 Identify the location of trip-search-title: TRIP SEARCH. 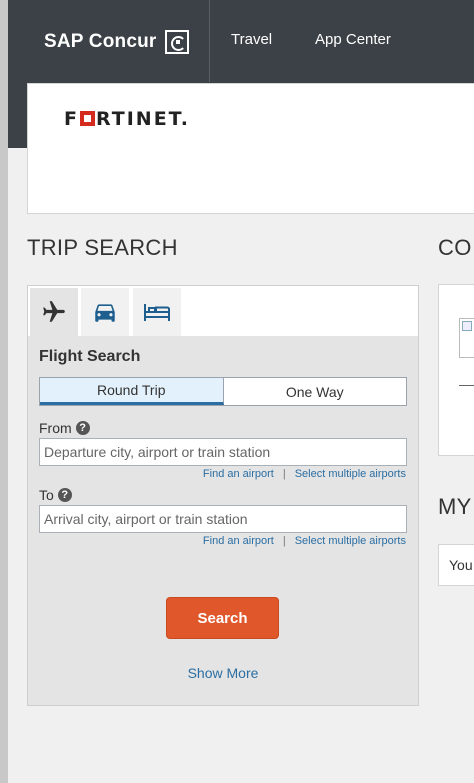
(102, 247).